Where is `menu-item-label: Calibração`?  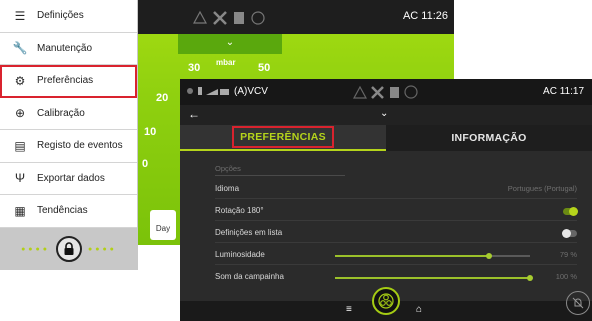 menu-item-label: Calibração is located at coordinates (61, 113).